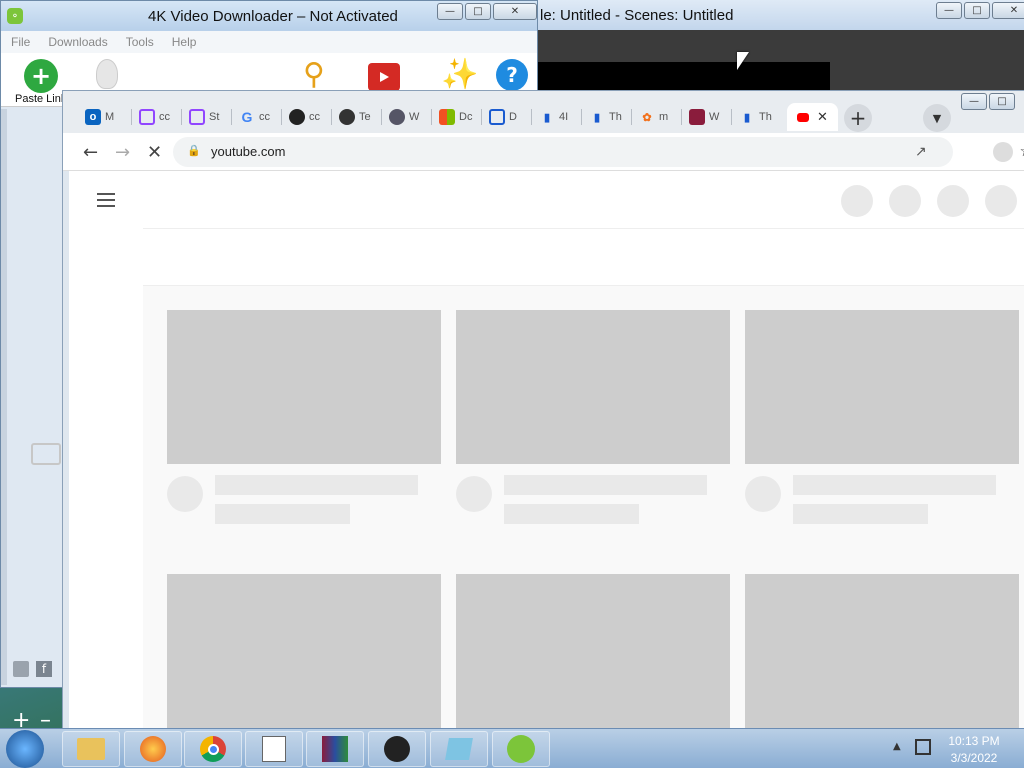 This screenshot has height=768, width=1024. What do you see at coordinates (15, 16) in the screenshot?
I see `app-icon: ⚬` at bounding box center [15, 16].